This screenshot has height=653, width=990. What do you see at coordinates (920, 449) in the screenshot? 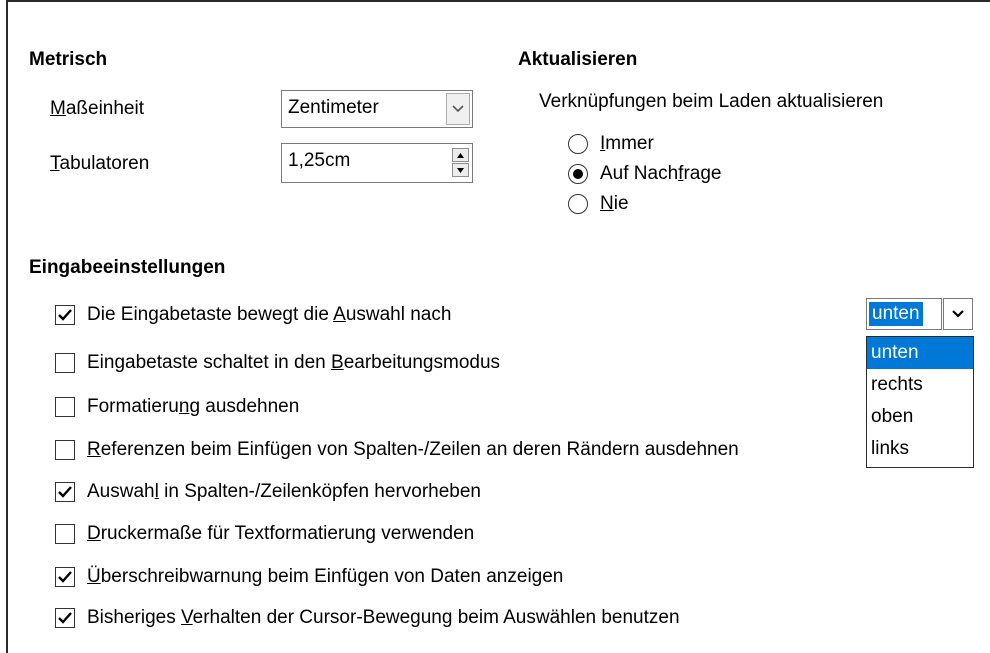
I see `direction-option-links: links` at bounding box center [920, 449].